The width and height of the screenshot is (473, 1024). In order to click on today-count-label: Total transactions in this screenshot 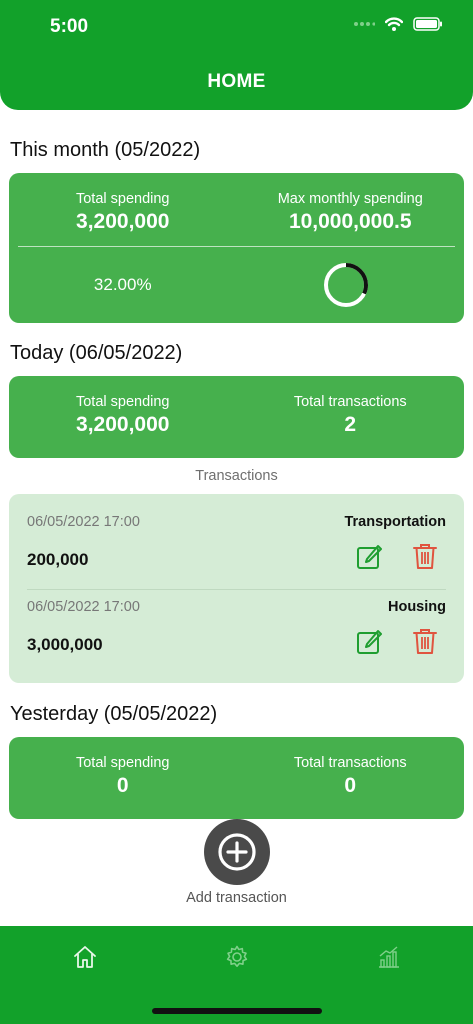, I will do `click(350, 402)`.